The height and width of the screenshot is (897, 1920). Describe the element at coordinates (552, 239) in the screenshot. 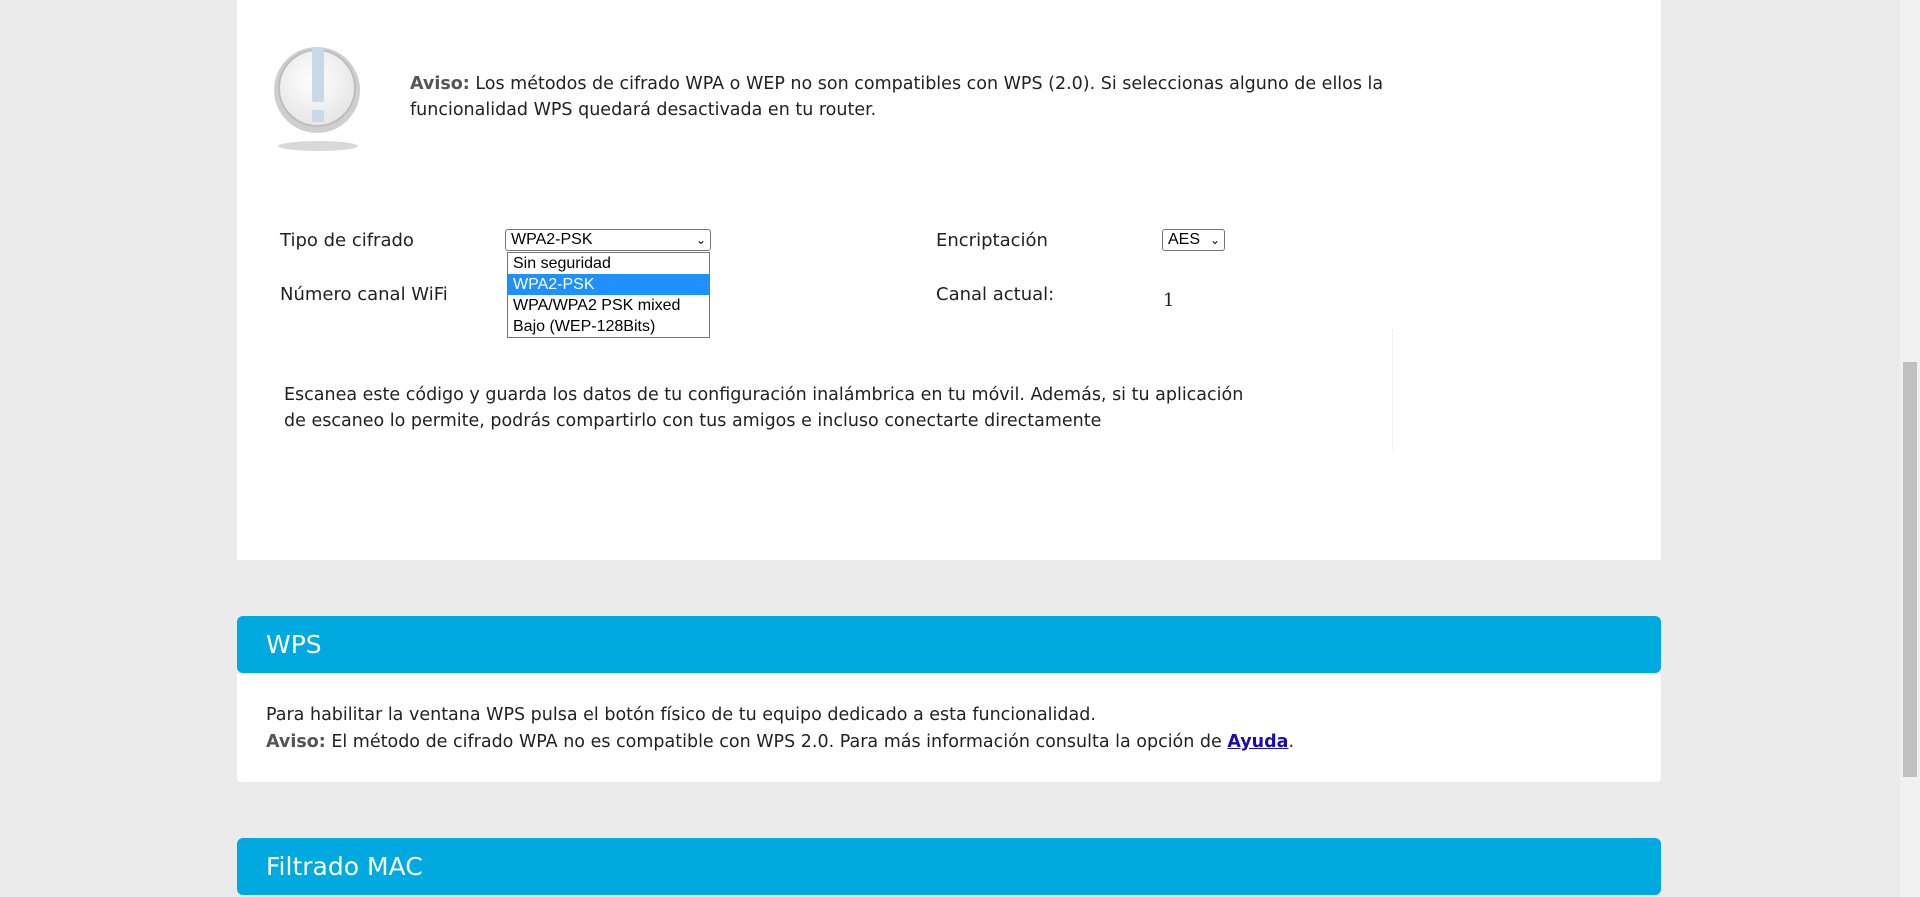

I see `cipher-type-value: WPA2-PSK` at that location.